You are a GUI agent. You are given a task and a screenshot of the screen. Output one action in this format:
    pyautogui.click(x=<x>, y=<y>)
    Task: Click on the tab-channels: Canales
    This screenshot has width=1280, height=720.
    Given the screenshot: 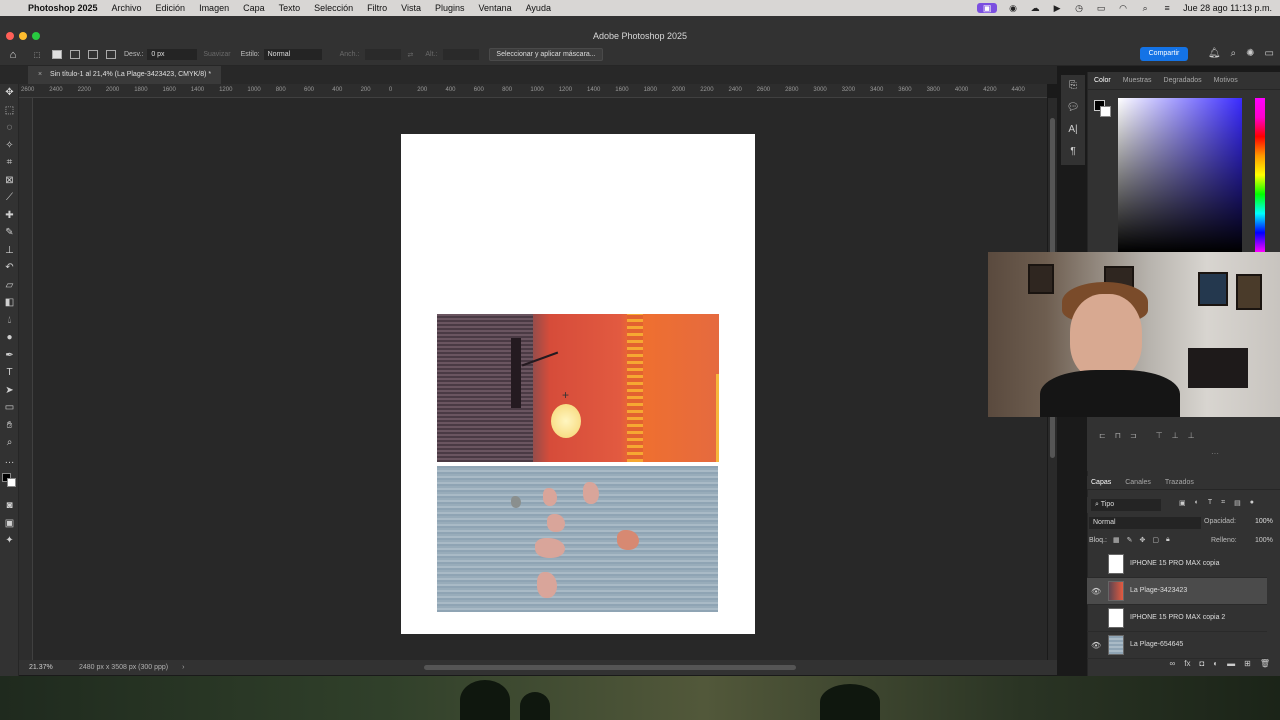 What is the action you would take?
    pyautogui.click(x=1138, y=482)
    